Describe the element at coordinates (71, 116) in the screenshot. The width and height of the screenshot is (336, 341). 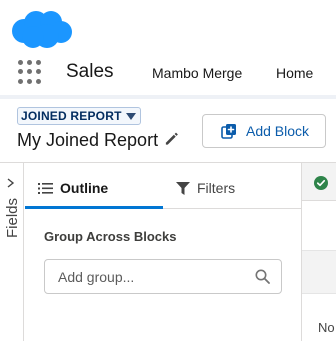
I see `report-type-label: JOINED REPORT` at that location.